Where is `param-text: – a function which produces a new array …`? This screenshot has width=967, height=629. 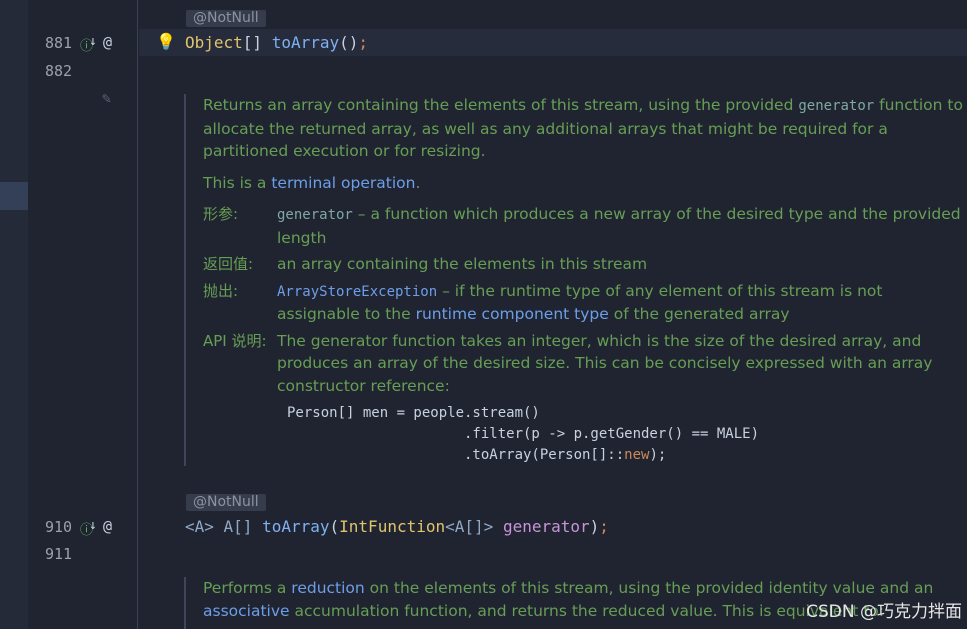 param-text: – a function which produces a new array … is located at coordinates (619, 226).